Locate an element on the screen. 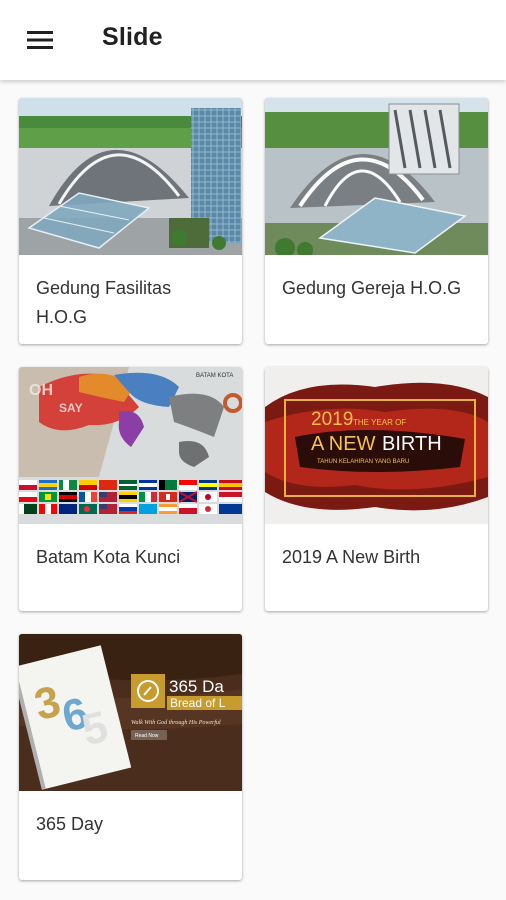  page-title: Slide is located at coordinates (132, 37).